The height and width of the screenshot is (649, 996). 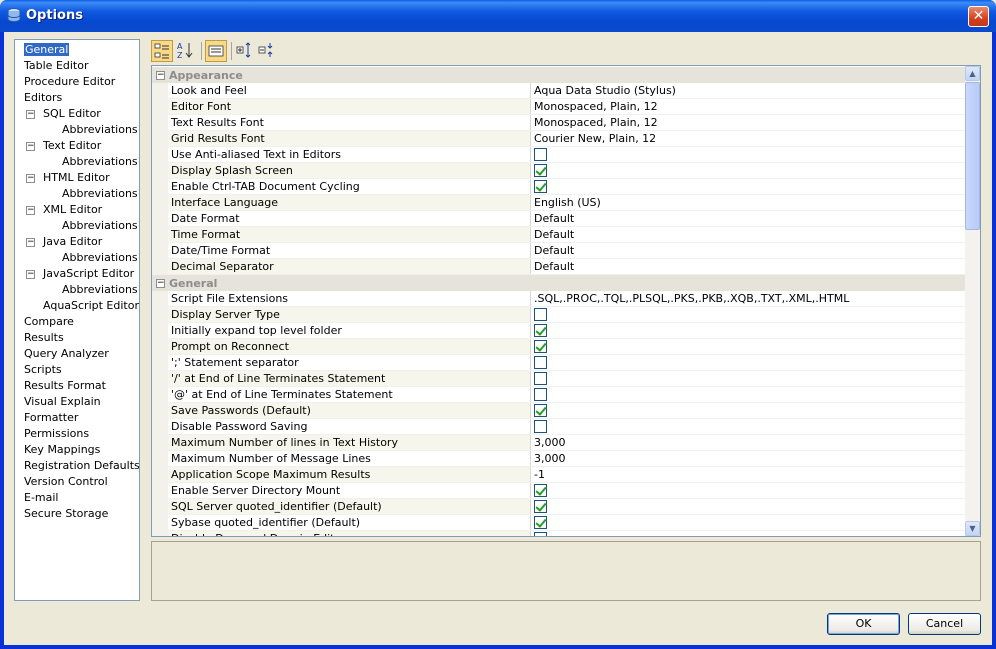 I want to click on scroll-down-button: ▼, so click(x=972, y=528).